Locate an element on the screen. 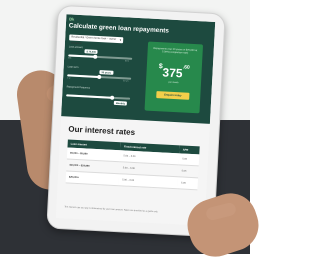  loan-term-fill is located at coordinates (83, 76).